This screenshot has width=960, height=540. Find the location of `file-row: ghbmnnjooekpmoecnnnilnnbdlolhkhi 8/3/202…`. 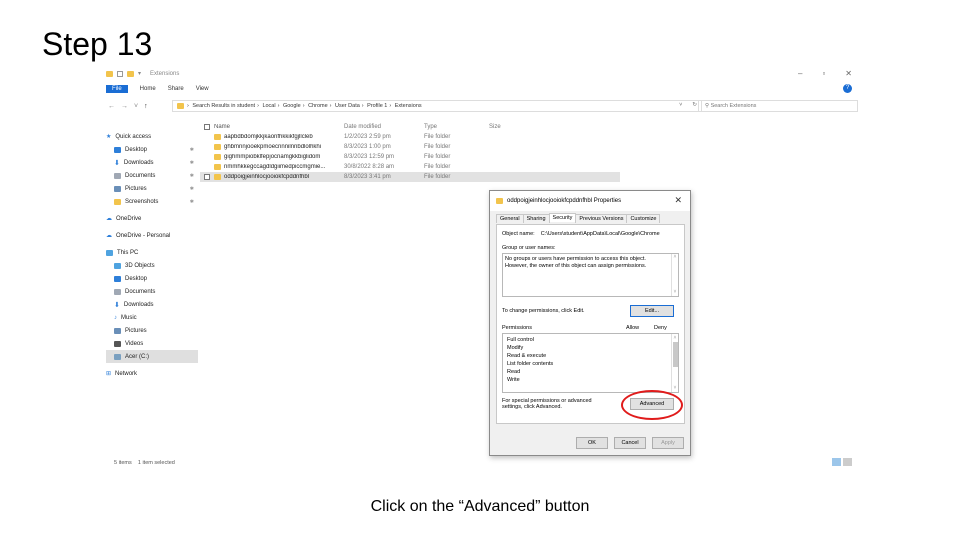

file-row: ghbmnnjooekpmoecnnnilnnbdlolhkhi 8/3/202… is located at coordinates (410, 147).